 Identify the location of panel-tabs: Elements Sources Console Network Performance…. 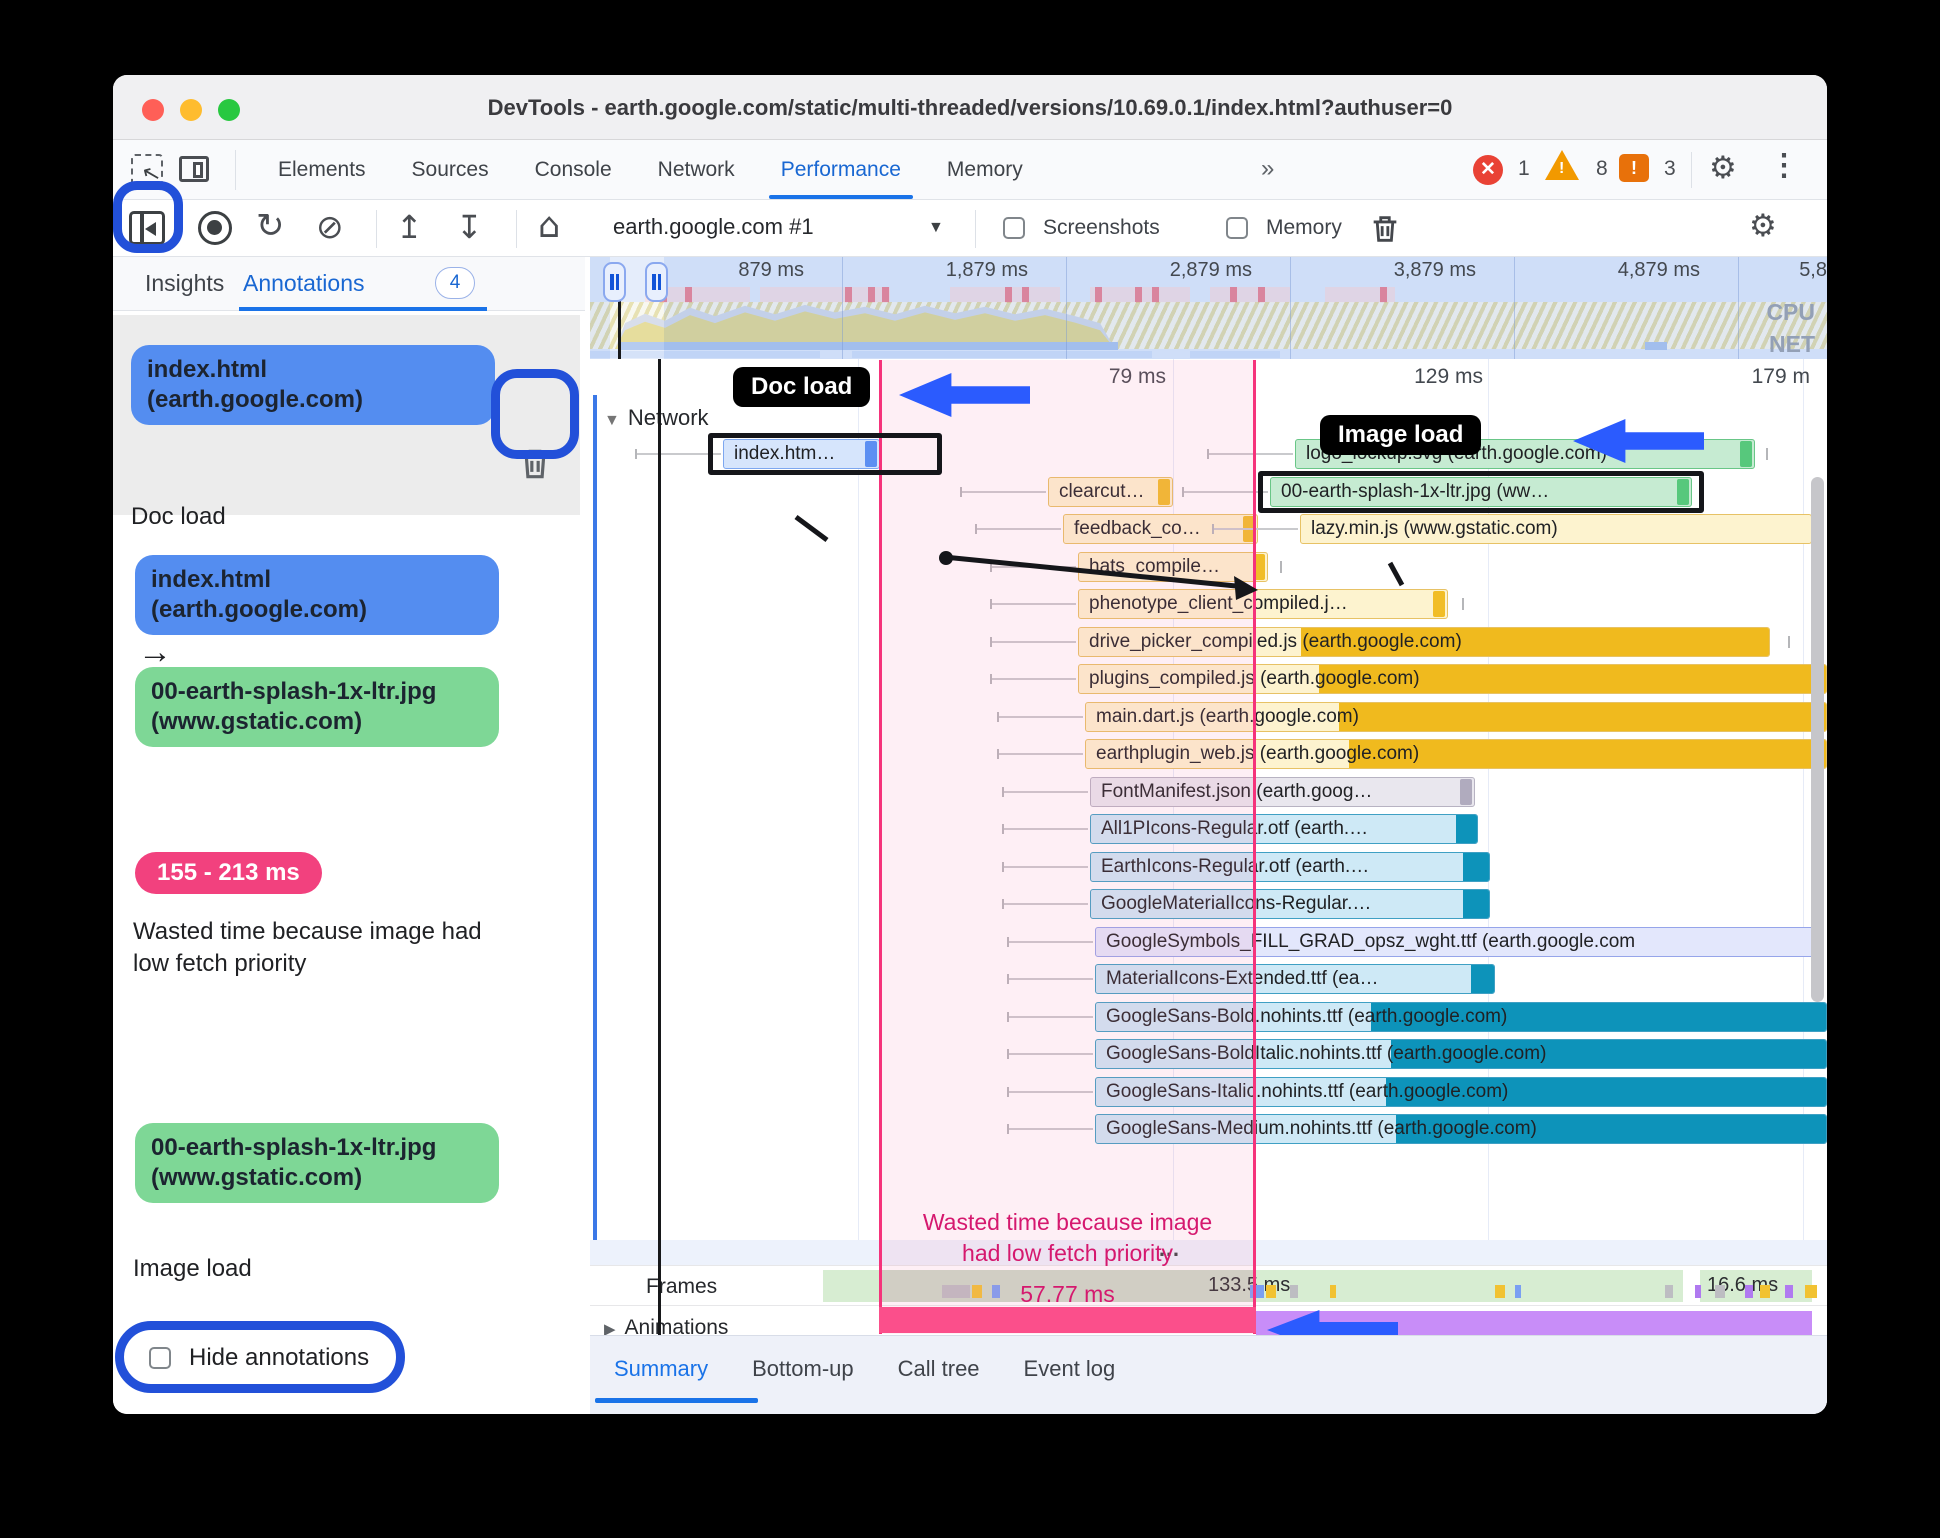
(650, 170).